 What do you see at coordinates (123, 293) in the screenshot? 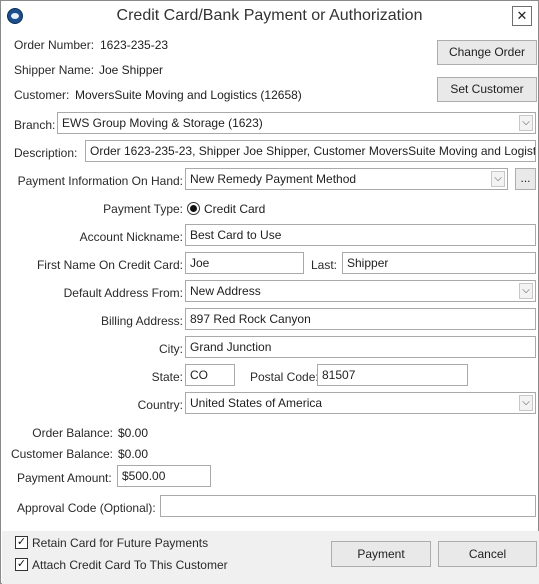
I see `default-address-label: Default Address From:` at bounding box center [123, 293].